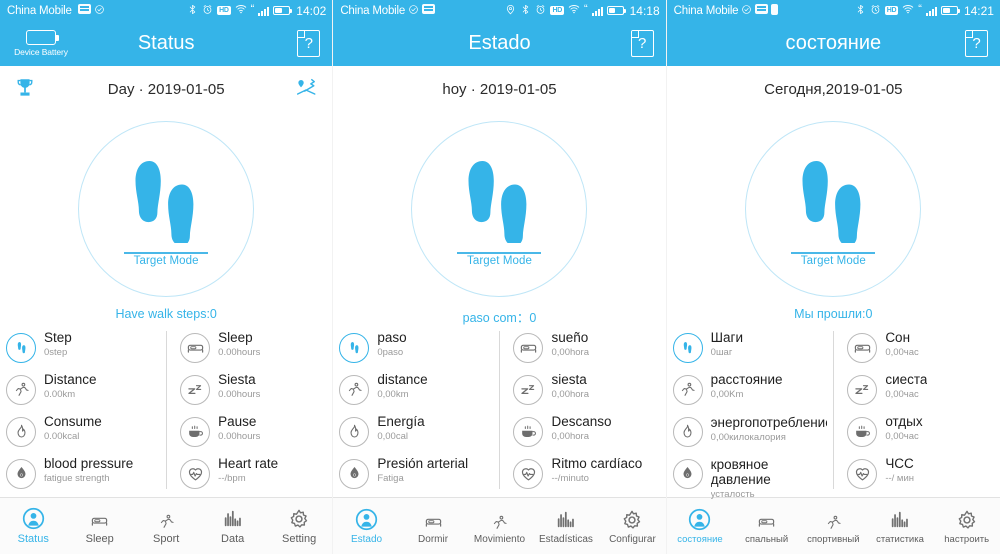 The height and width of the screenshot is (554, 1000). Describe the element at coordinates (833, 519) in the screenshot. I see `running-icon` at that location.